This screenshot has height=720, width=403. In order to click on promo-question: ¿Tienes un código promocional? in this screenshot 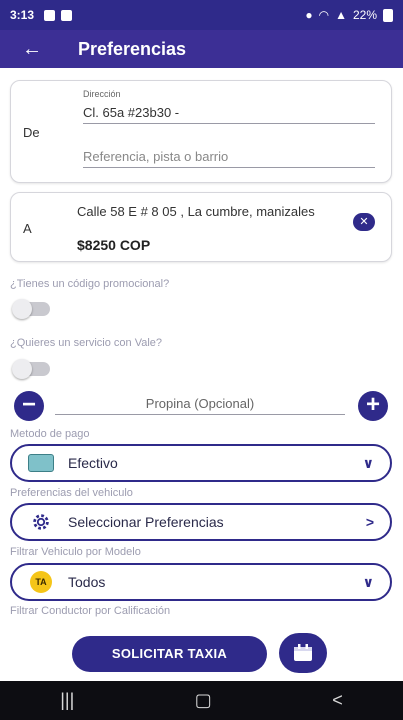, I will do `click(90, 284)`.